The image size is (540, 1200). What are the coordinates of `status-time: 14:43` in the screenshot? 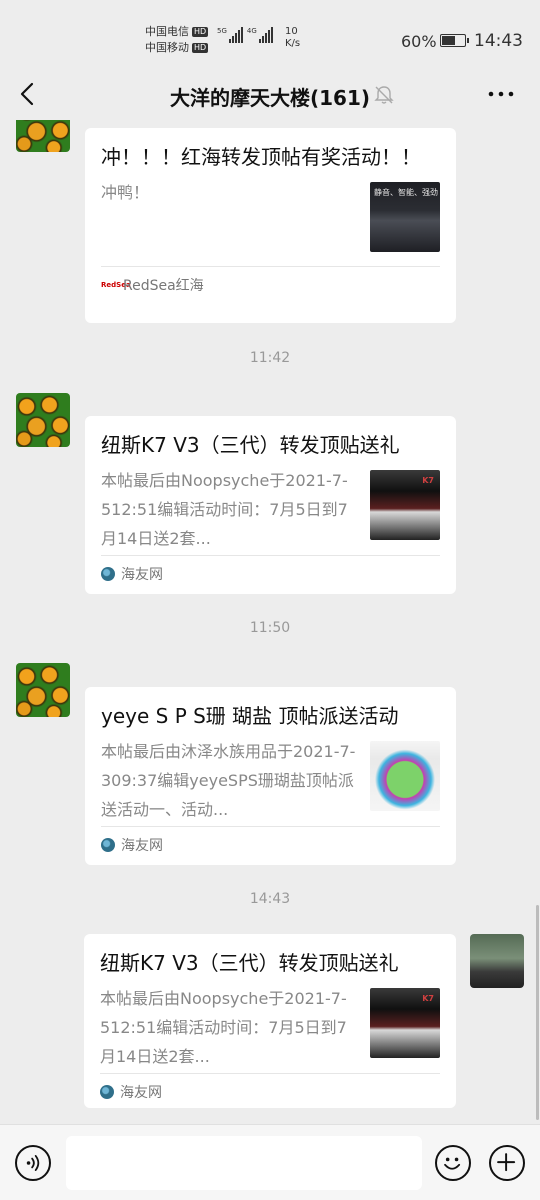 It's located at (498, 41).